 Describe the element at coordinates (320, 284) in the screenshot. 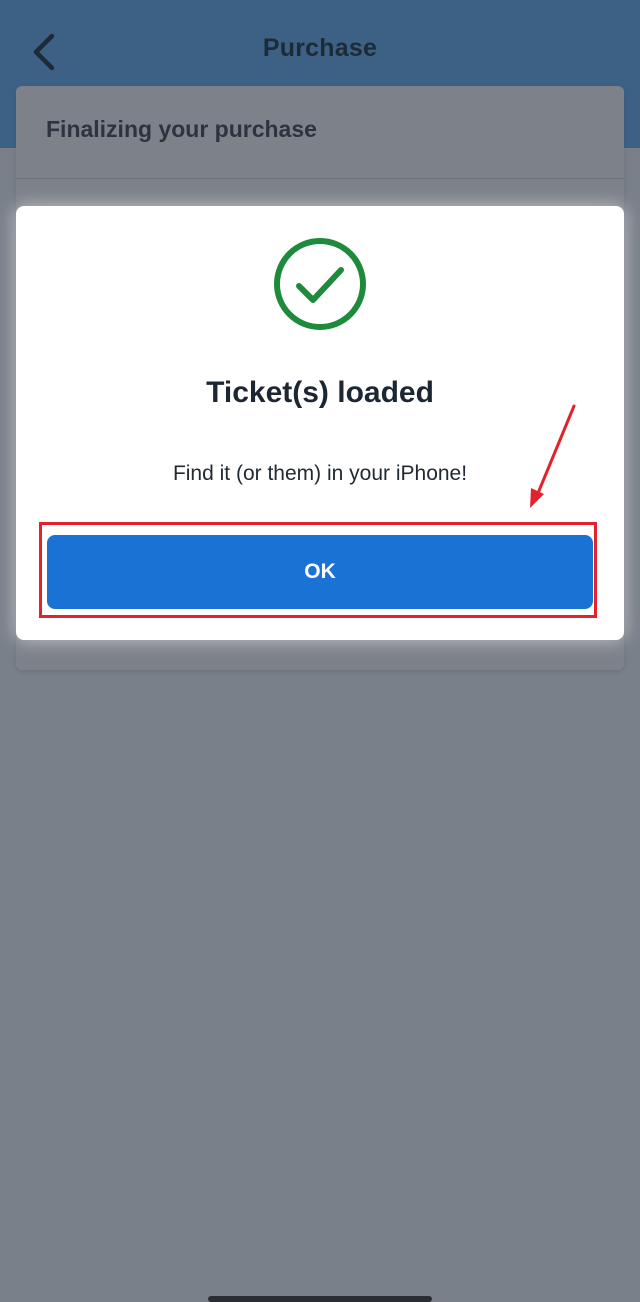

I see `check-circle-icon` at that location.